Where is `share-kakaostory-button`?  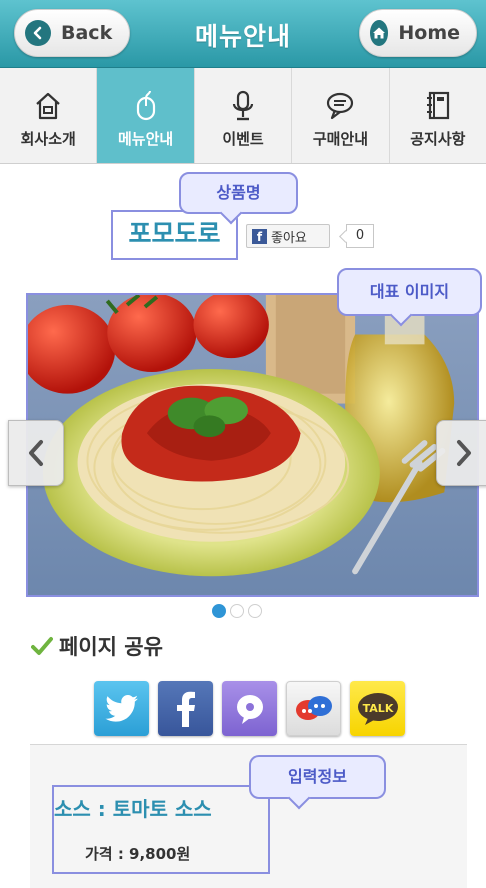
share-kakaostory-button is located at coordinates (249, 708).